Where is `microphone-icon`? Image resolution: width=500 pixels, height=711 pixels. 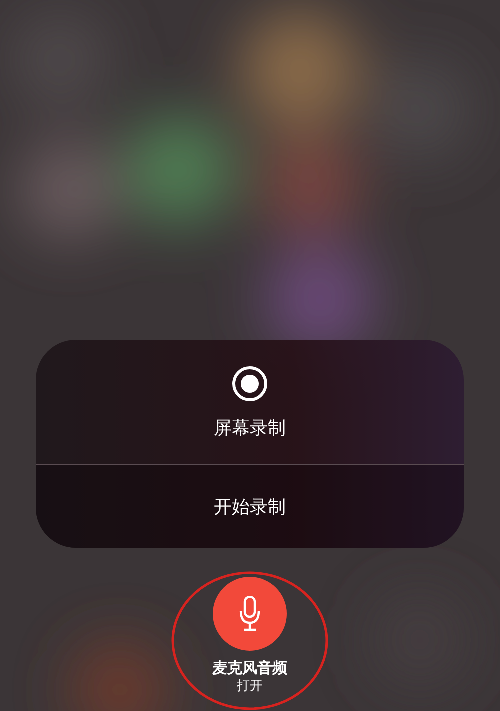 microphone-icon is located at coordinates (250, 614).